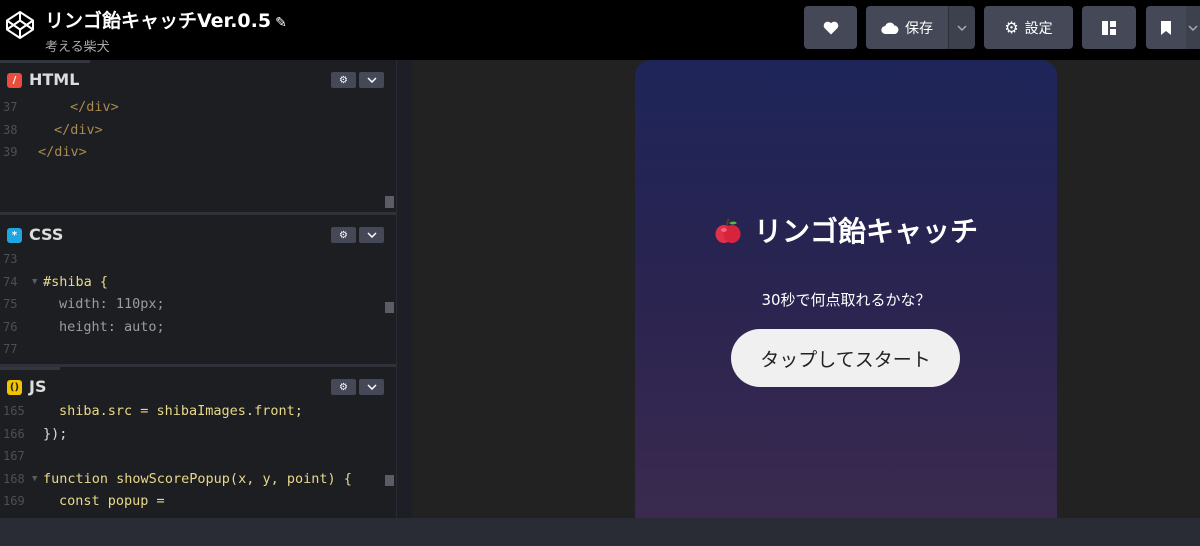  I want to click on save-options-button, so click(961, 27).